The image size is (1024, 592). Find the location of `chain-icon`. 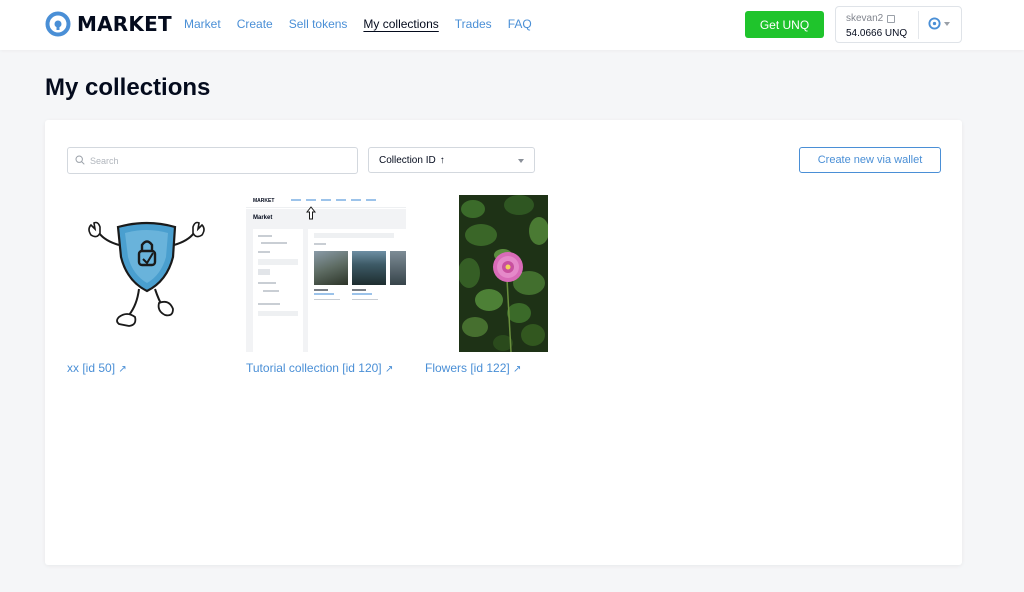

chain-icon is located at coordinates (934, 23).